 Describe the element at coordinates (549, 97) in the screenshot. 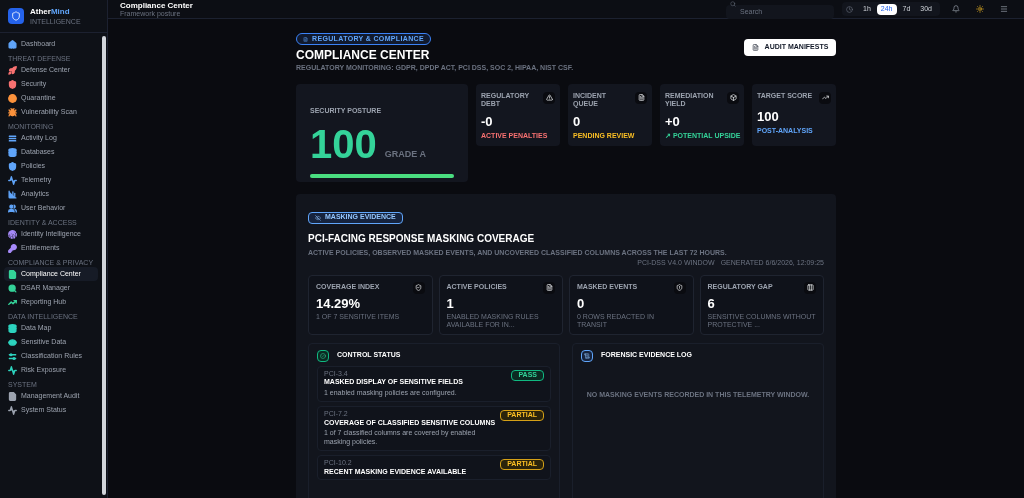

I see `warning-icon` at that location.